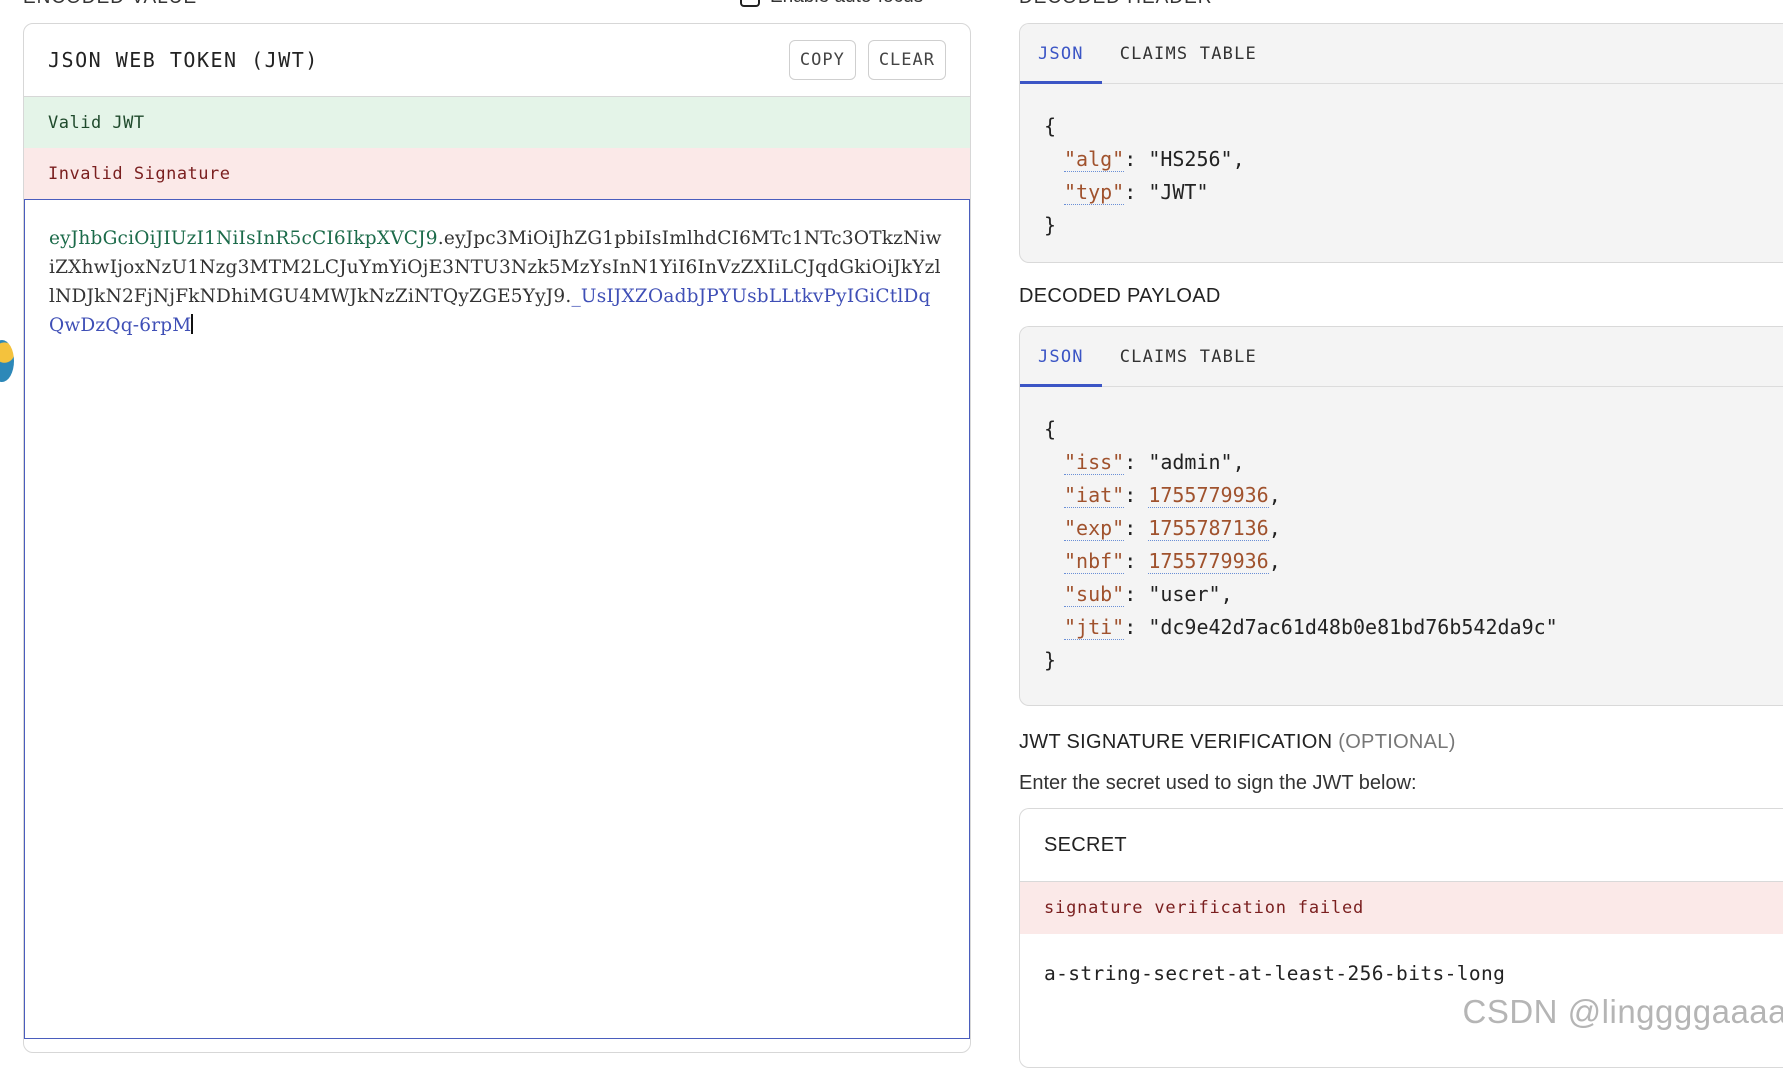 The image size is (1783, 1068). Describe the element at coordinates (1401, 357) in the screenshot. I see `payload-tabs: JSON CLAIMS TABLE` at that location.